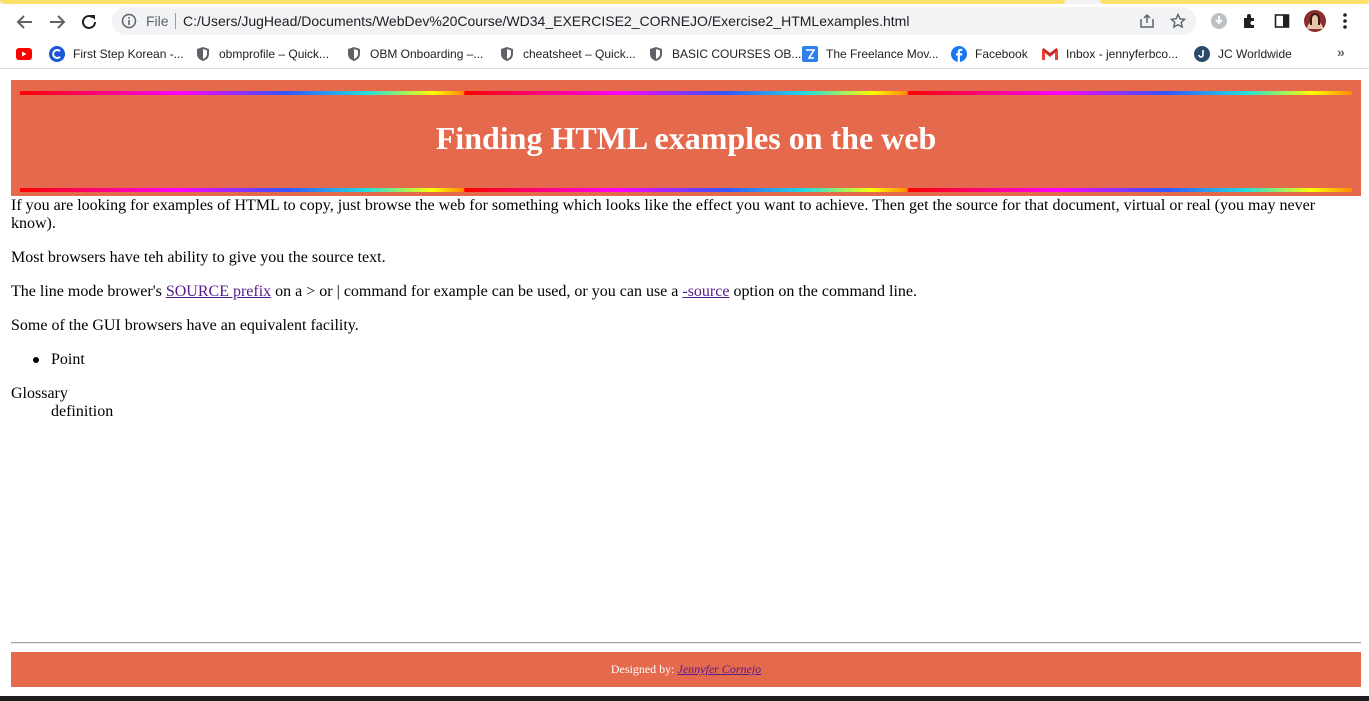 The height and width of the screenshot is (701, 1369). Describe the element at coordinates (1050, 54) in the screenshot. I see `gmail-icon` at that location.